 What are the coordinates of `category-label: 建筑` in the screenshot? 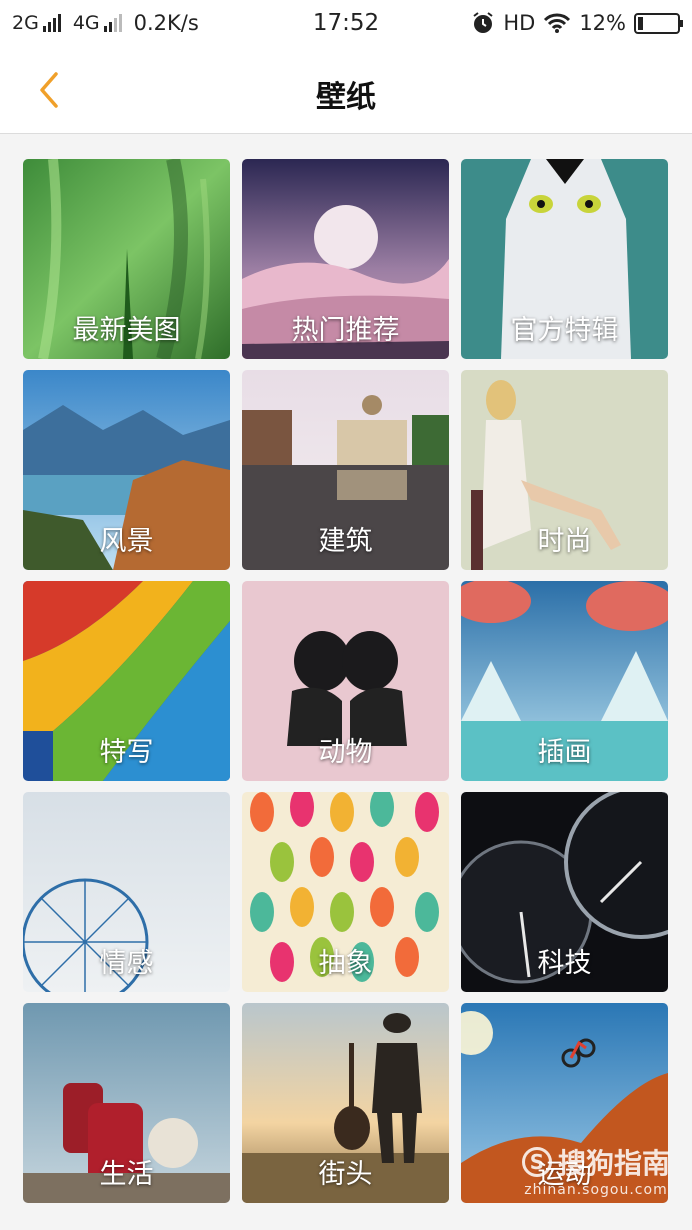 It's located at (345, 541).